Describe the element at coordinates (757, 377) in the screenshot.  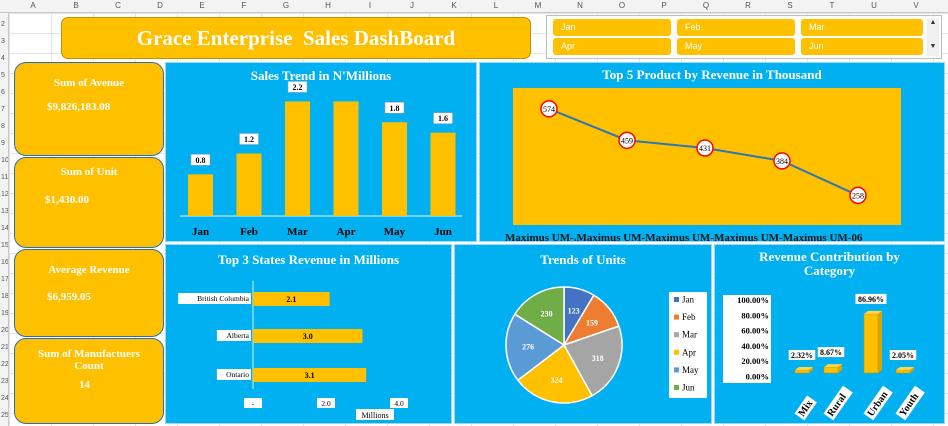
I see `tick-label: 0.00%` at that location.